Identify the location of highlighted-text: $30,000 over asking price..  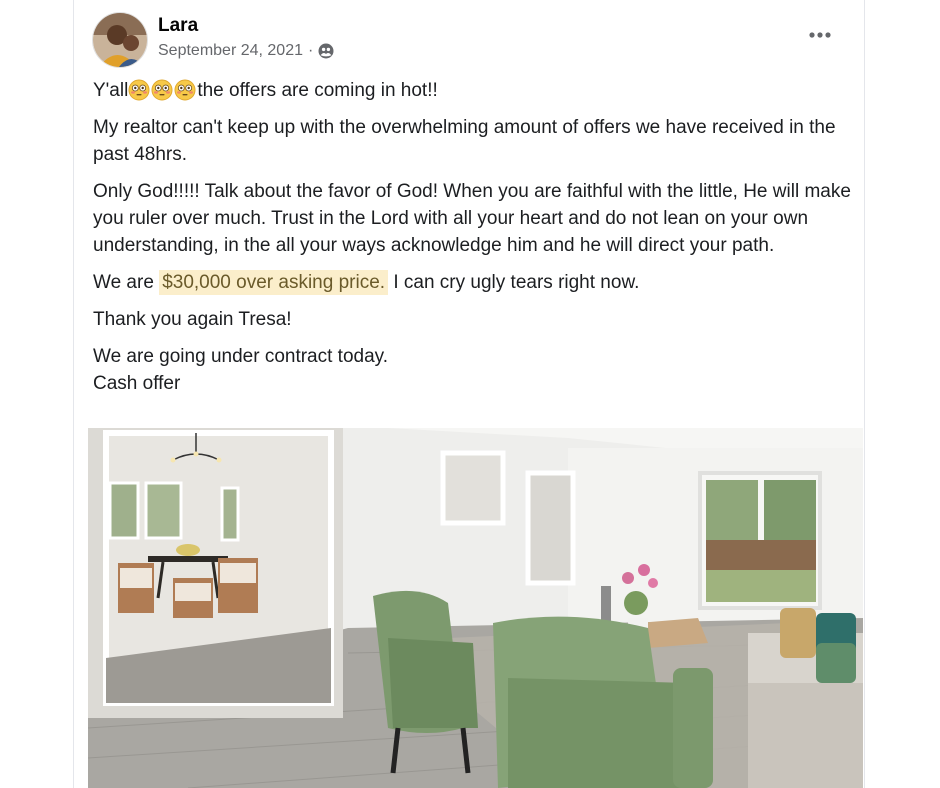
(274, 282).